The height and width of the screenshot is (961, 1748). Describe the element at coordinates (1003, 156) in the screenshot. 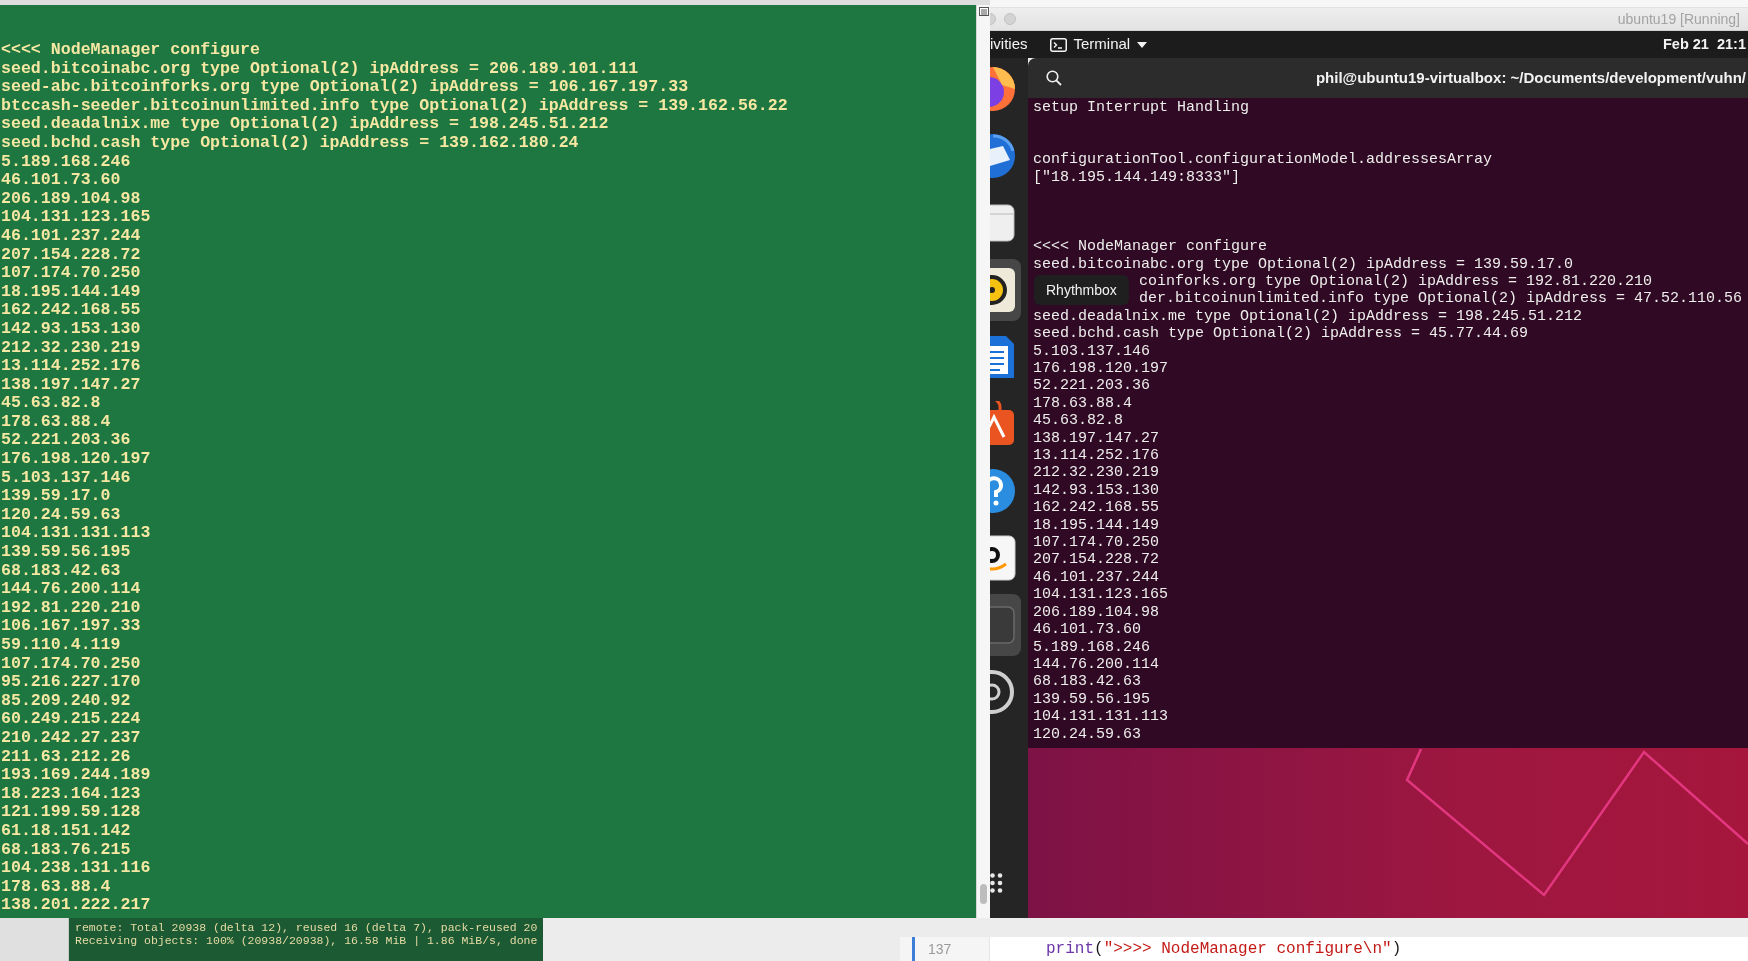

I see `envelope-globe-icon` at that location.